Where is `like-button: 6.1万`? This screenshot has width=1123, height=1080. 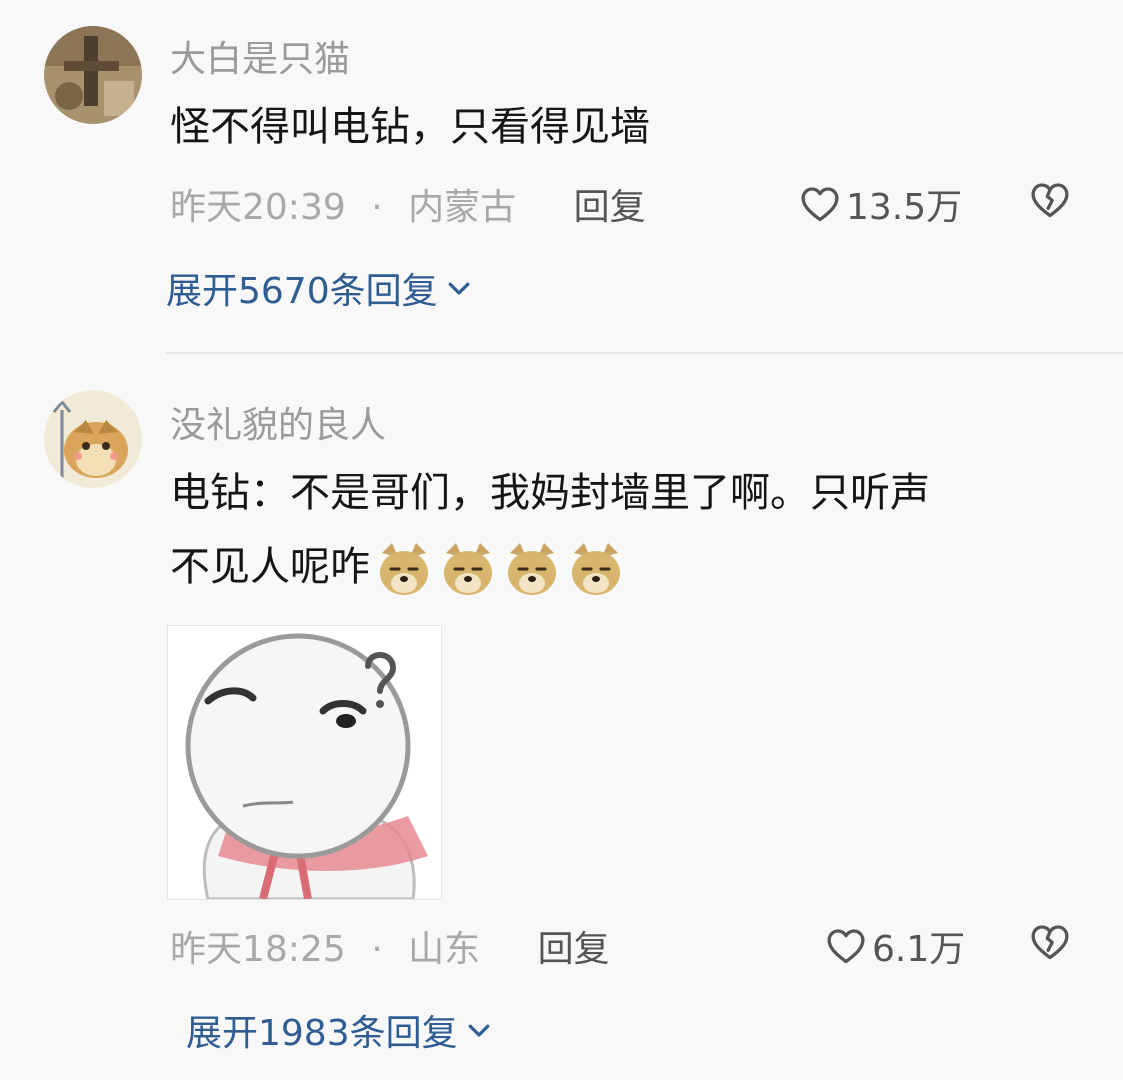
like-button: 6.1万 is located at coordinates (894, 946).